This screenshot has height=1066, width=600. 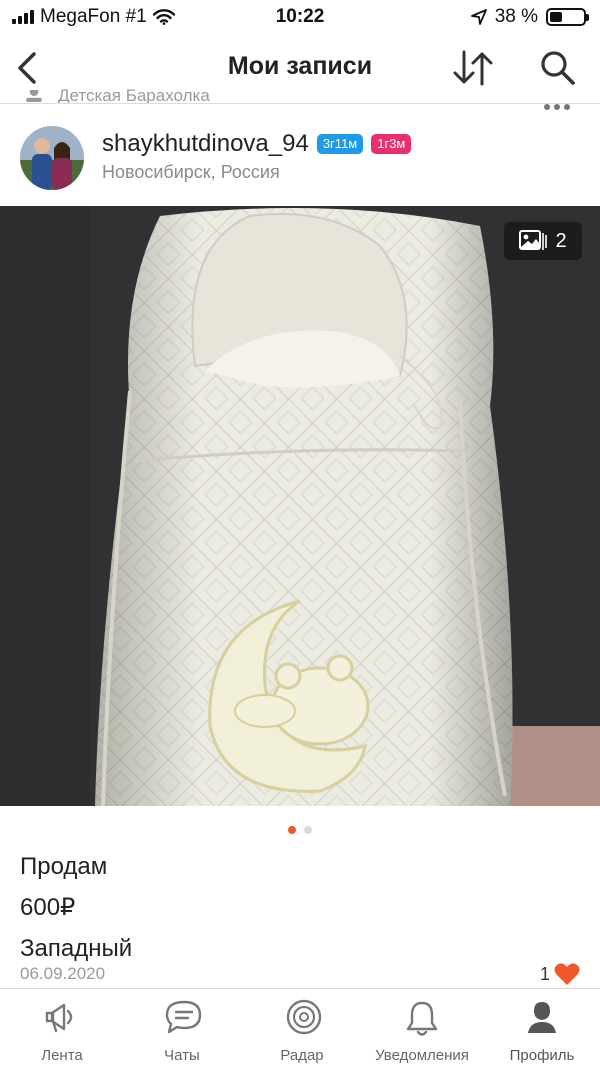 I want to click on chat-bubble-icon, so click(x=183, y=1017).